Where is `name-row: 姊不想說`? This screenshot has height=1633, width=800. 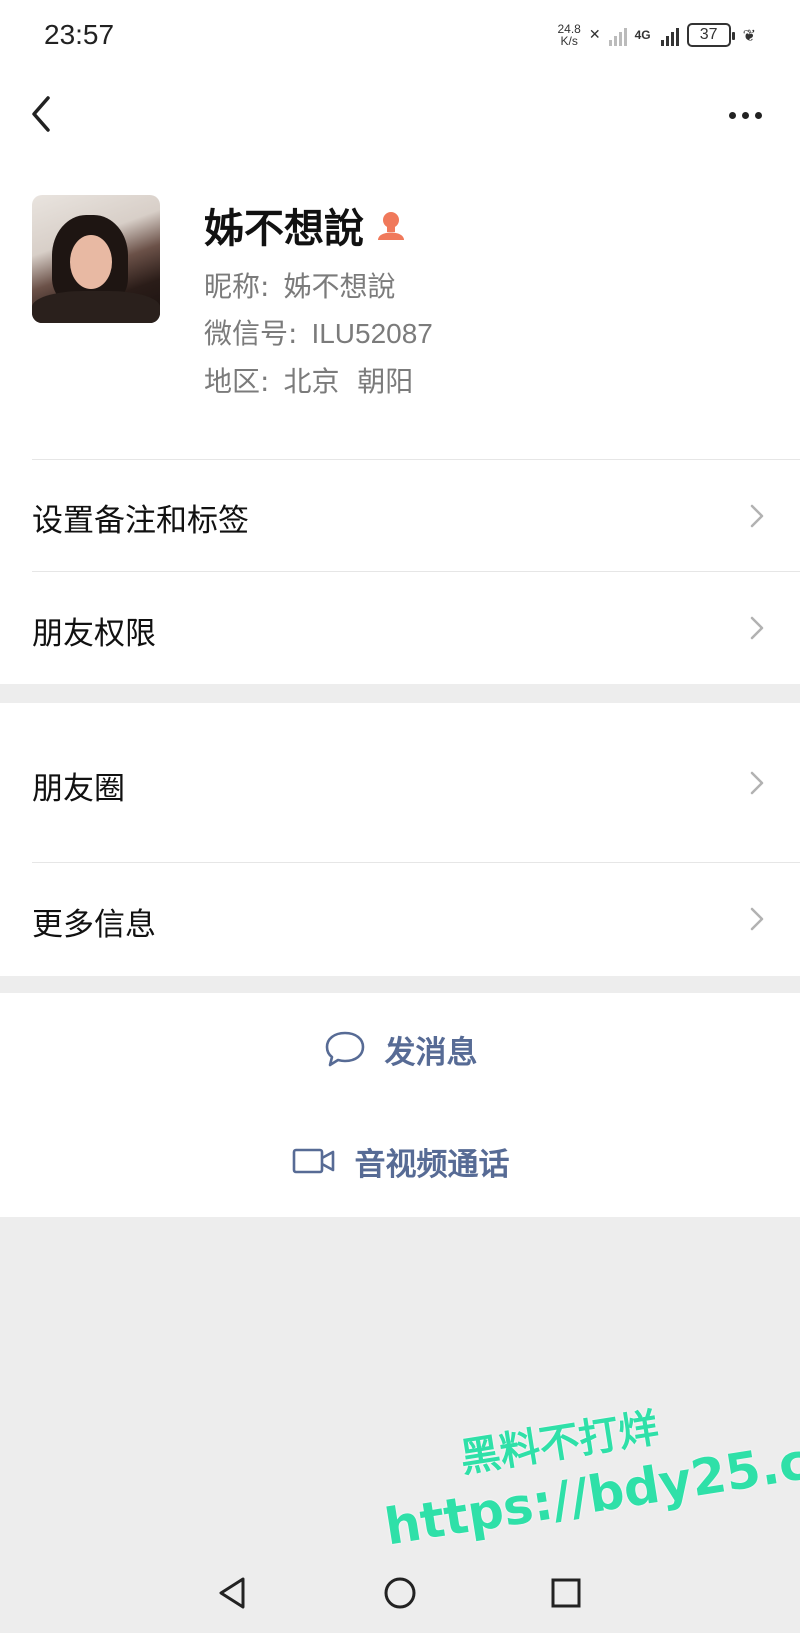
name-row: 姊不想說 is located at coordinates (306, 225).